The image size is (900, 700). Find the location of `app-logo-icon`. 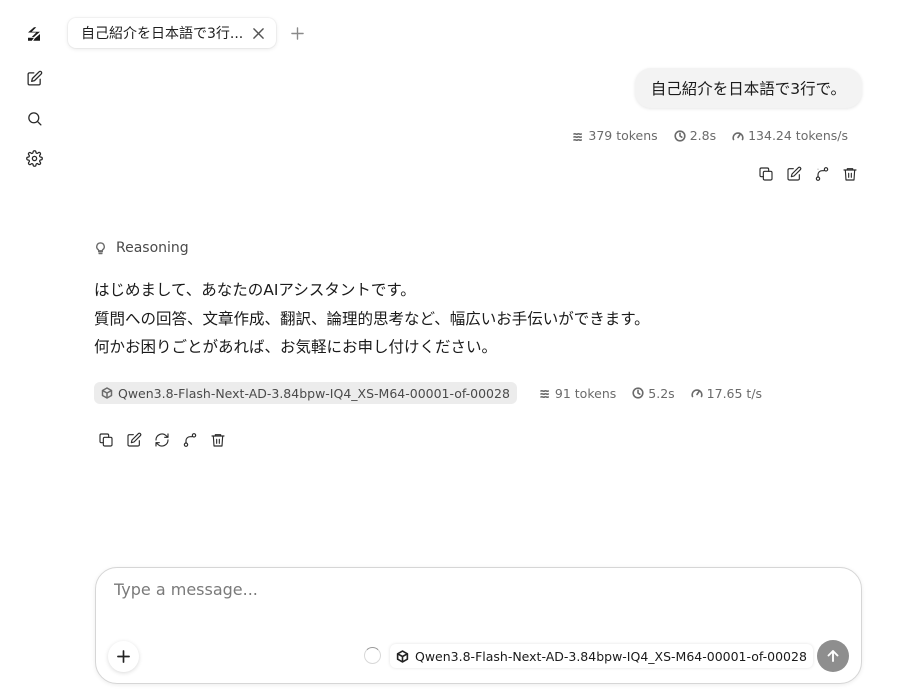

app-logo-icon is located at coordinates (34, 34).